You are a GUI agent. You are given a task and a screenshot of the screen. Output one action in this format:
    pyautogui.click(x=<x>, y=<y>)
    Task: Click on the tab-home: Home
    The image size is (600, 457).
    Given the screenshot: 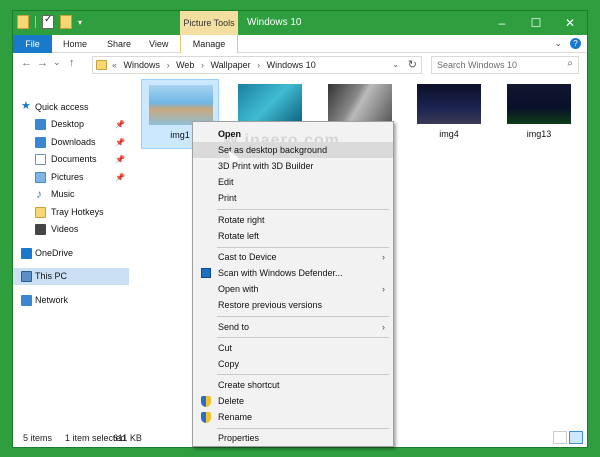 What is the action you would take?
    pyautogui.click(x=75, y=44)
    